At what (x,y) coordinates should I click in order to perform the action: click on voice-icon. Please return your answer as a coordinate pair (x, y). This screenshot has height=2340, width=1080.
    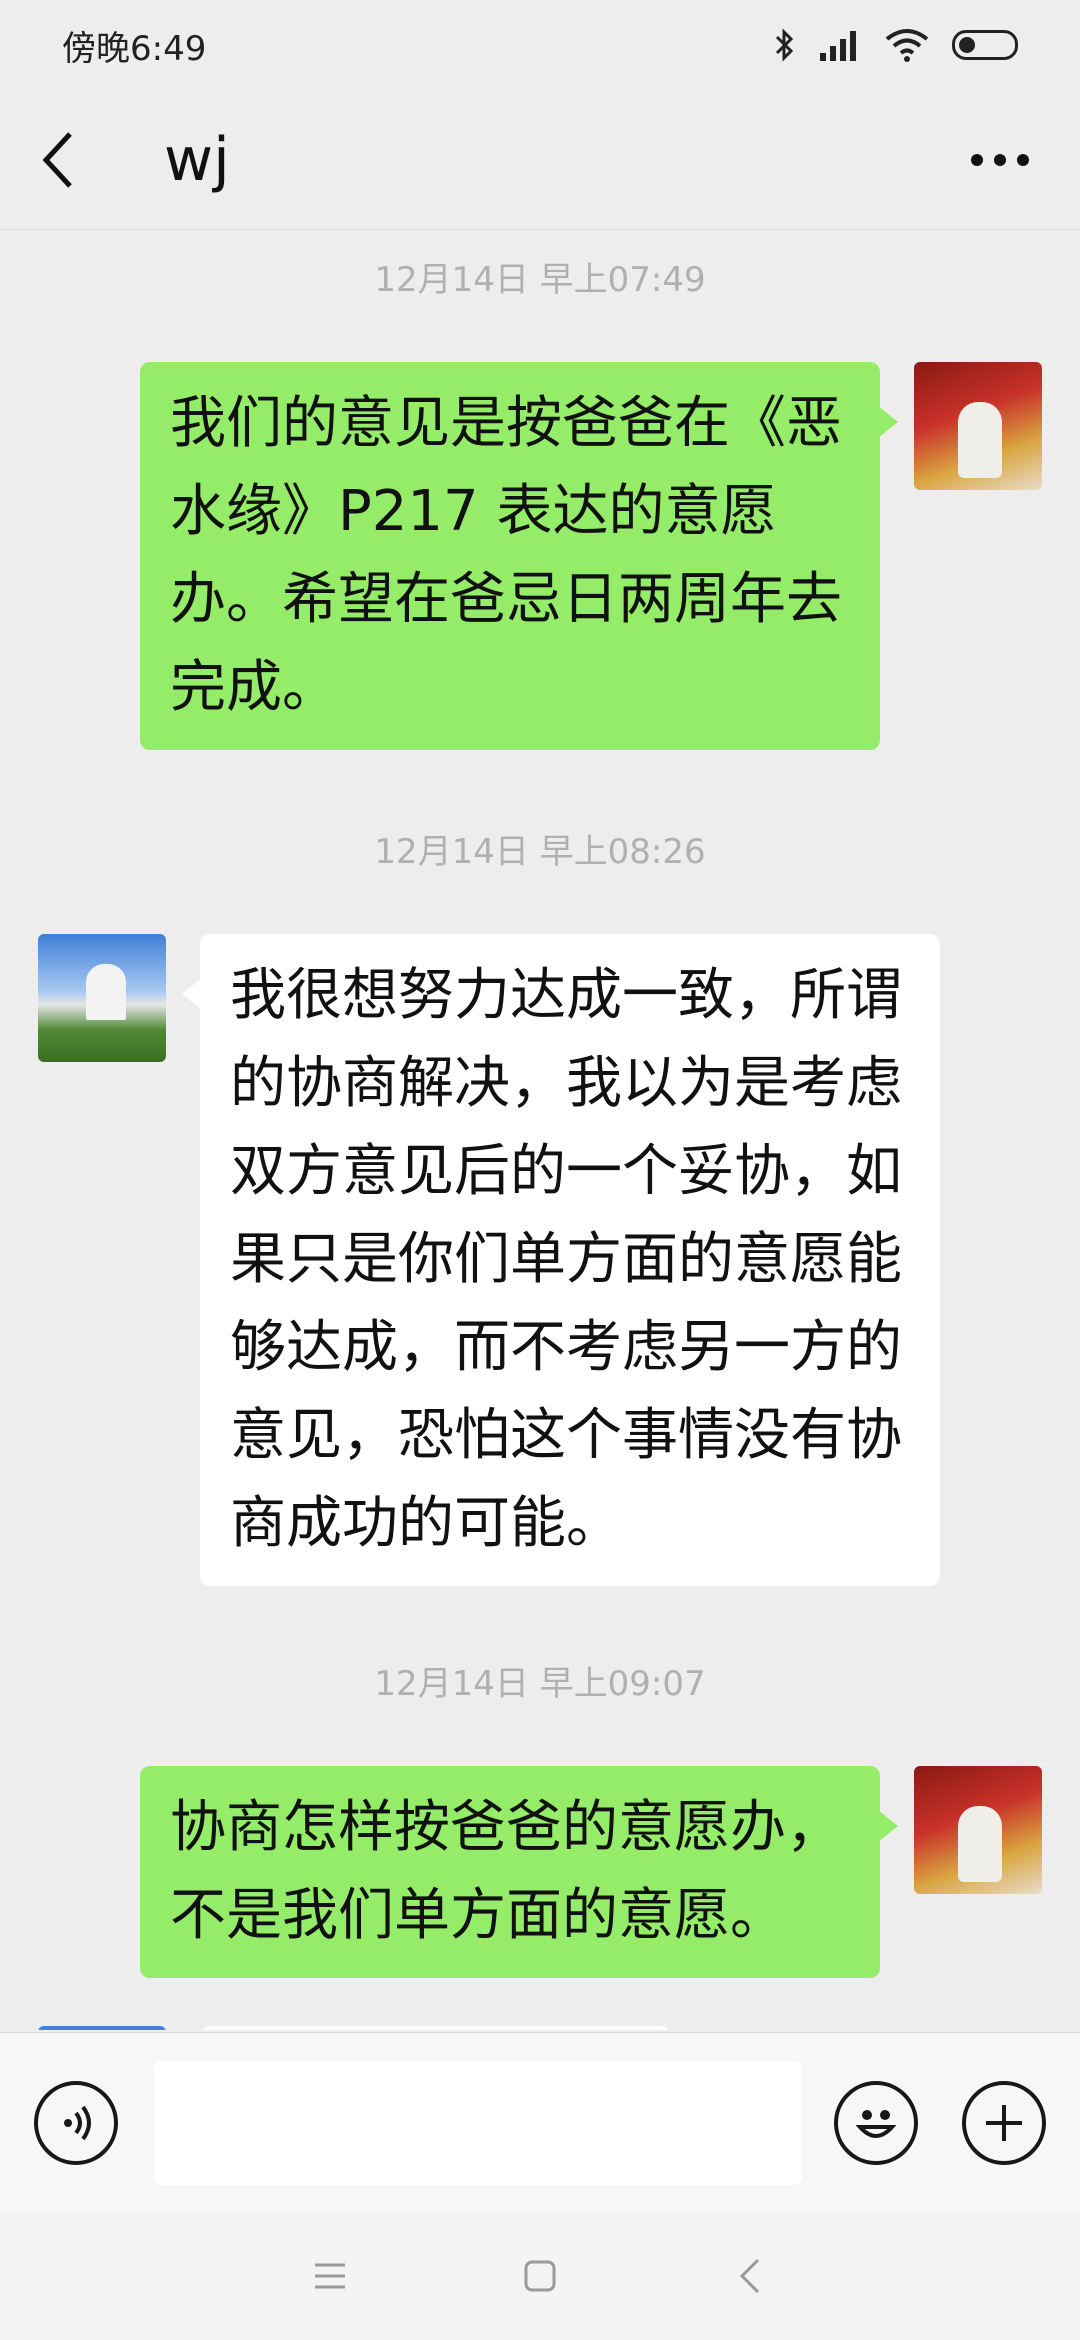
    Looking at the image, I should click on (77, 2123).